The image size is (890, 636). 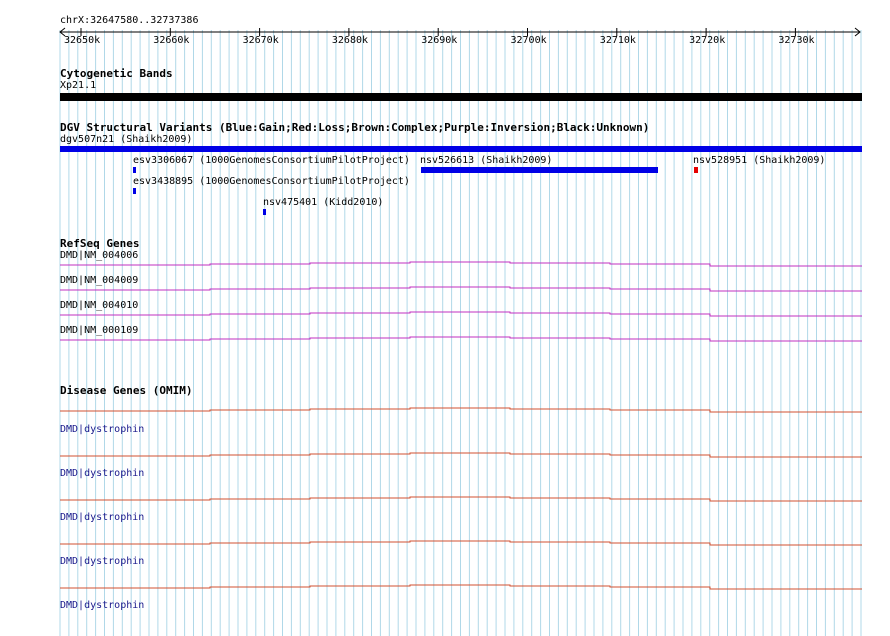 What do you see at coordinates (707, 40) in the screenshot?
I see `ruler-tick-label: 32720k` at bounding box center [707, 40].